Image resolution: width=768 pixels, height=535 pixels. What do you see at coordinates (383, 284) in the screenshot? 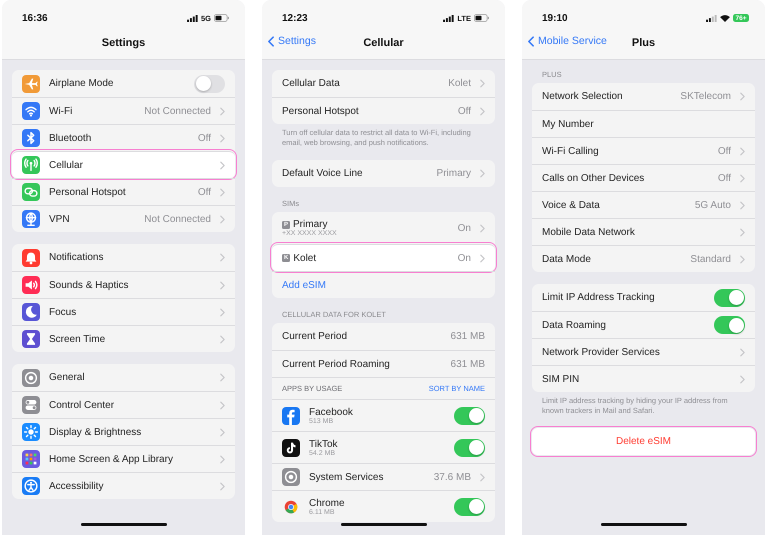
I see `add-esim-link: Add eSIM` at bounding box center [383, 284].